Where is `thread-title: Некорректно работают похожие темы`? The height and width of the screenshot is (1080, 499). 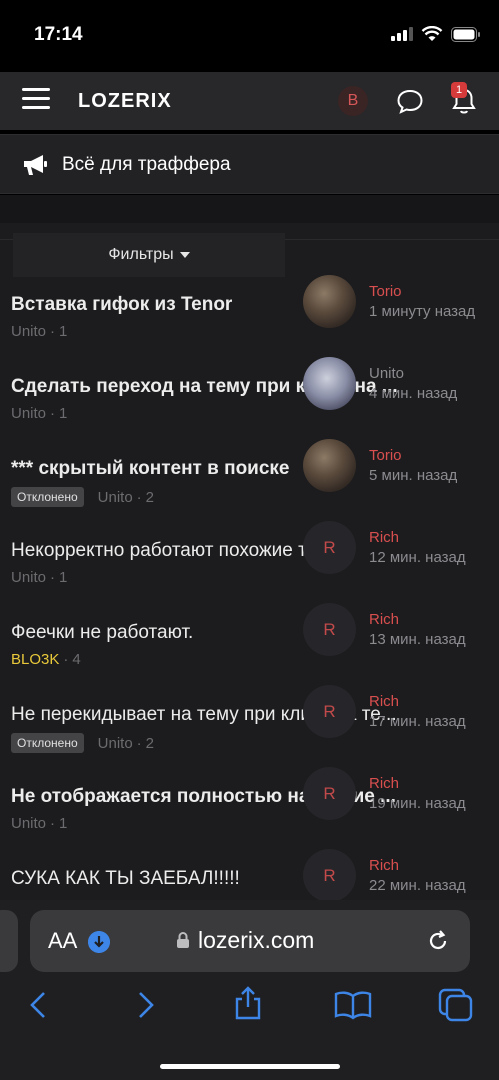
thread-title: Некорректно работают похожие темы is located at coordinates (221, 551).